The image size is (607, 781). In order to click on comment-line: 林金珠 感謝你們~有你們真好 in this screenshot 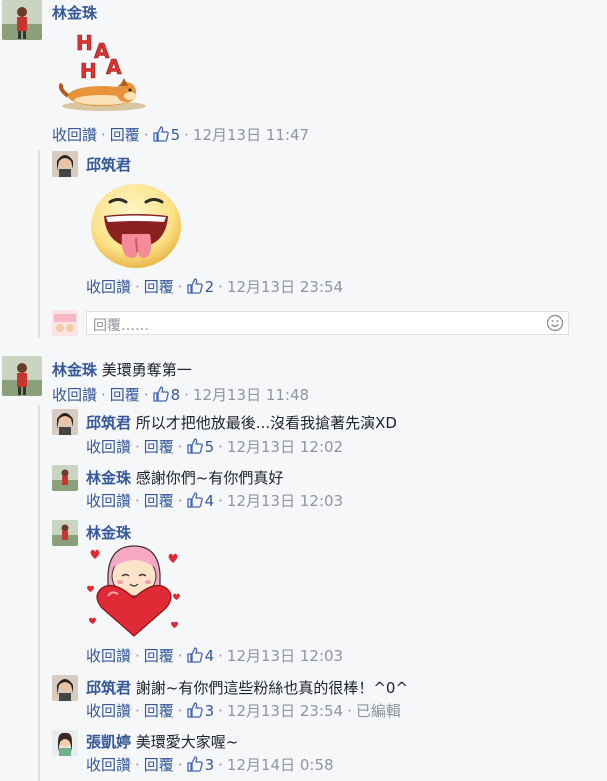, I will do `click(184, 477)`.